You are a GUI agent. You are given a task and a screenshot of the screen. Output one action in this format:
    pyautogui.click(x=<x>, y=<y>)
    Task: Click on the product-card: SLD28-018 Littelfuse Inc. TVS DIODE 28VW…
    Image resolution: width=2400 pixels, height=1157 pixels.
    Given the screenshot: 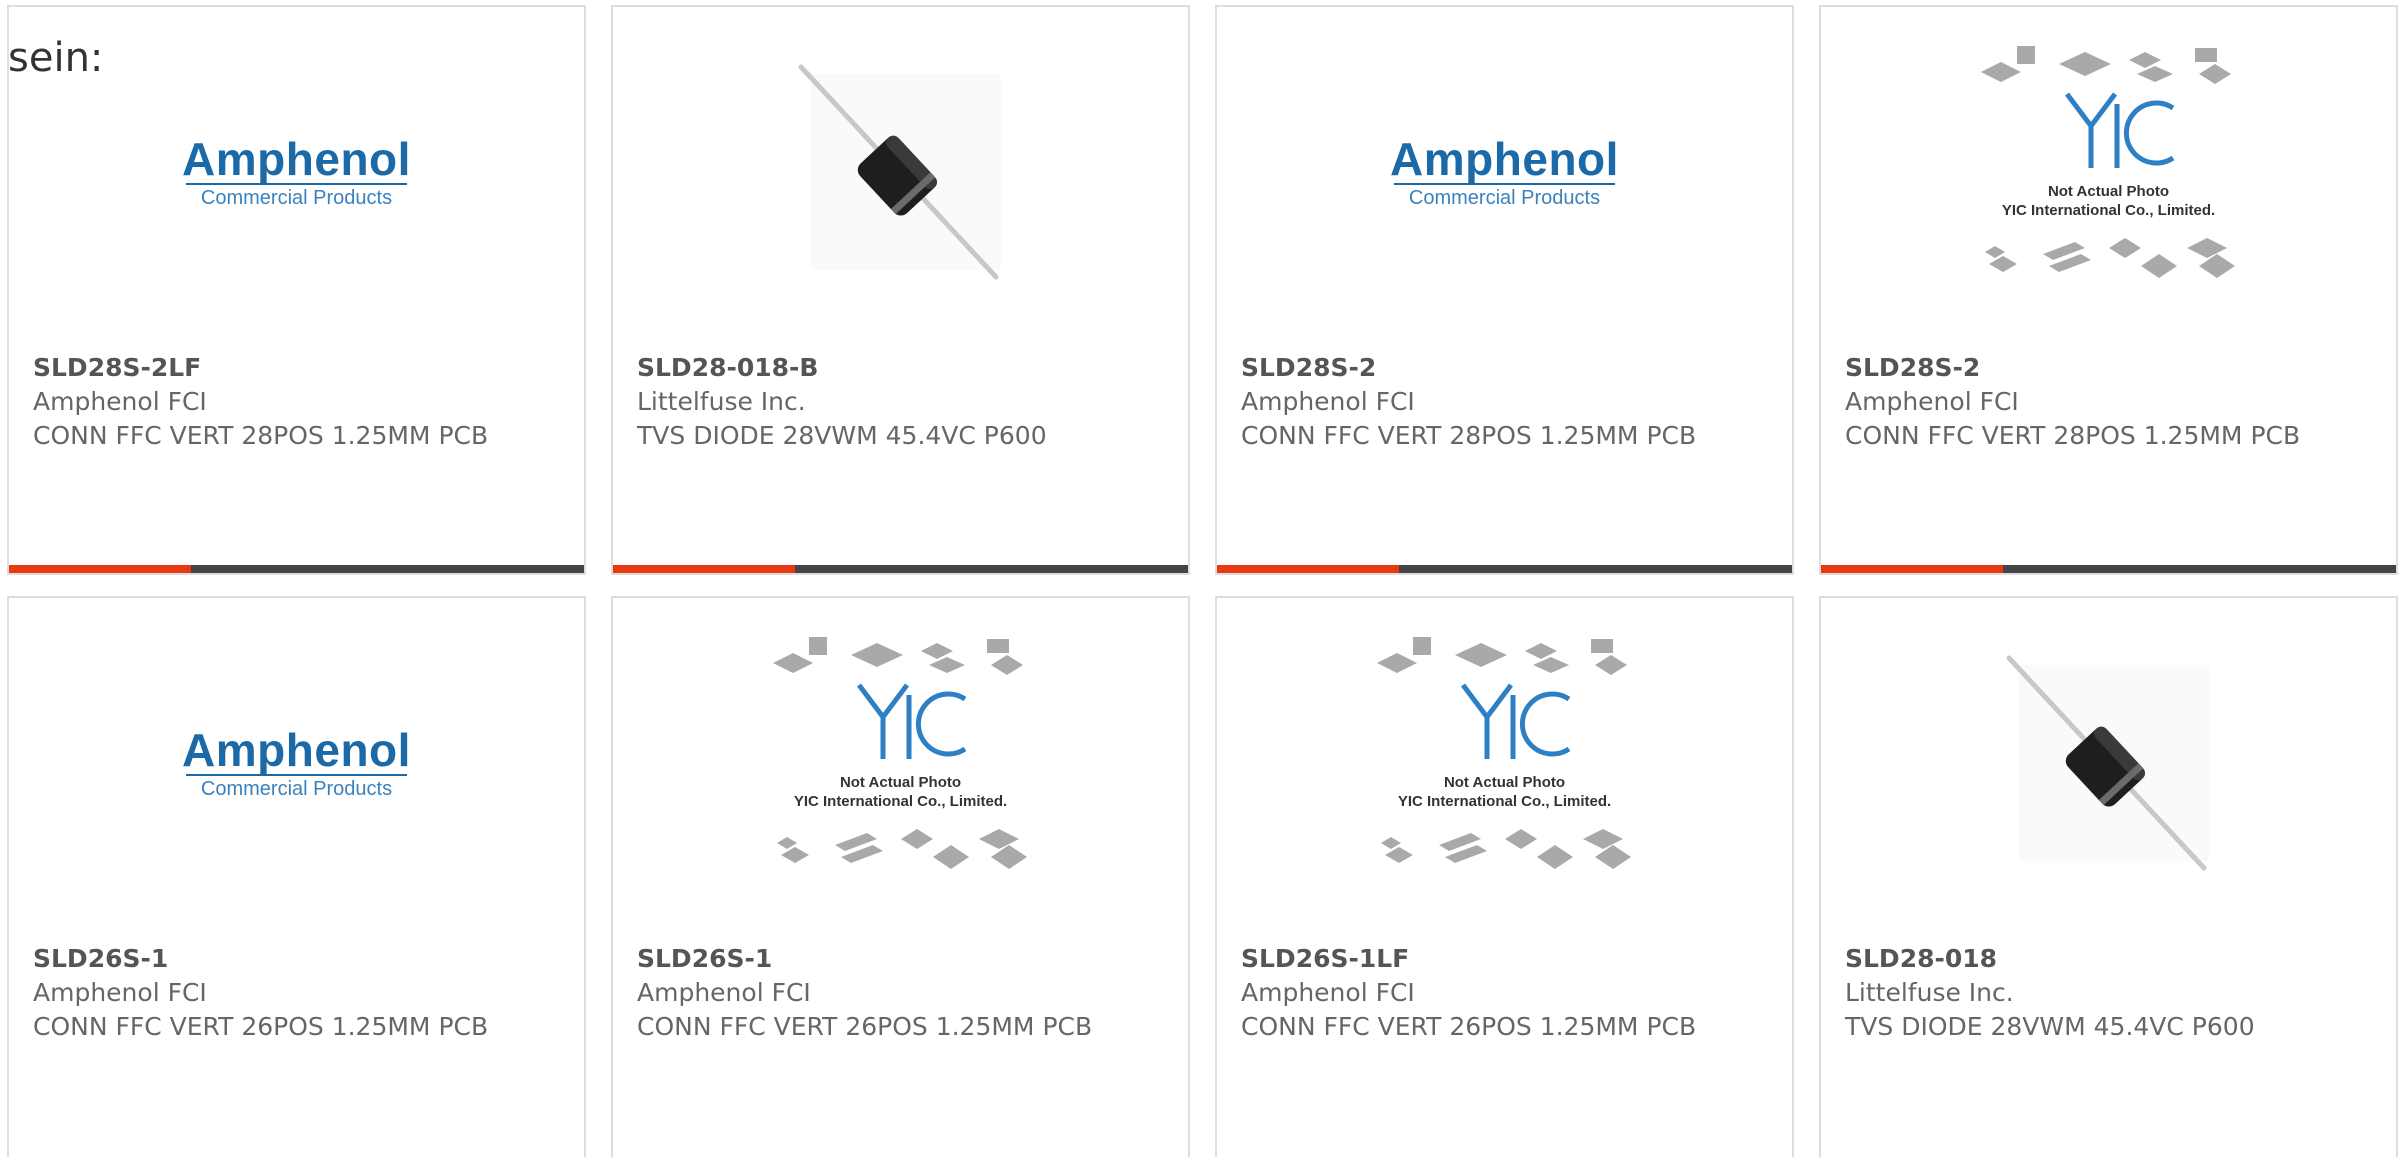 What is the action you would take?
    pyautogui.click(x=2108, y=876)
    